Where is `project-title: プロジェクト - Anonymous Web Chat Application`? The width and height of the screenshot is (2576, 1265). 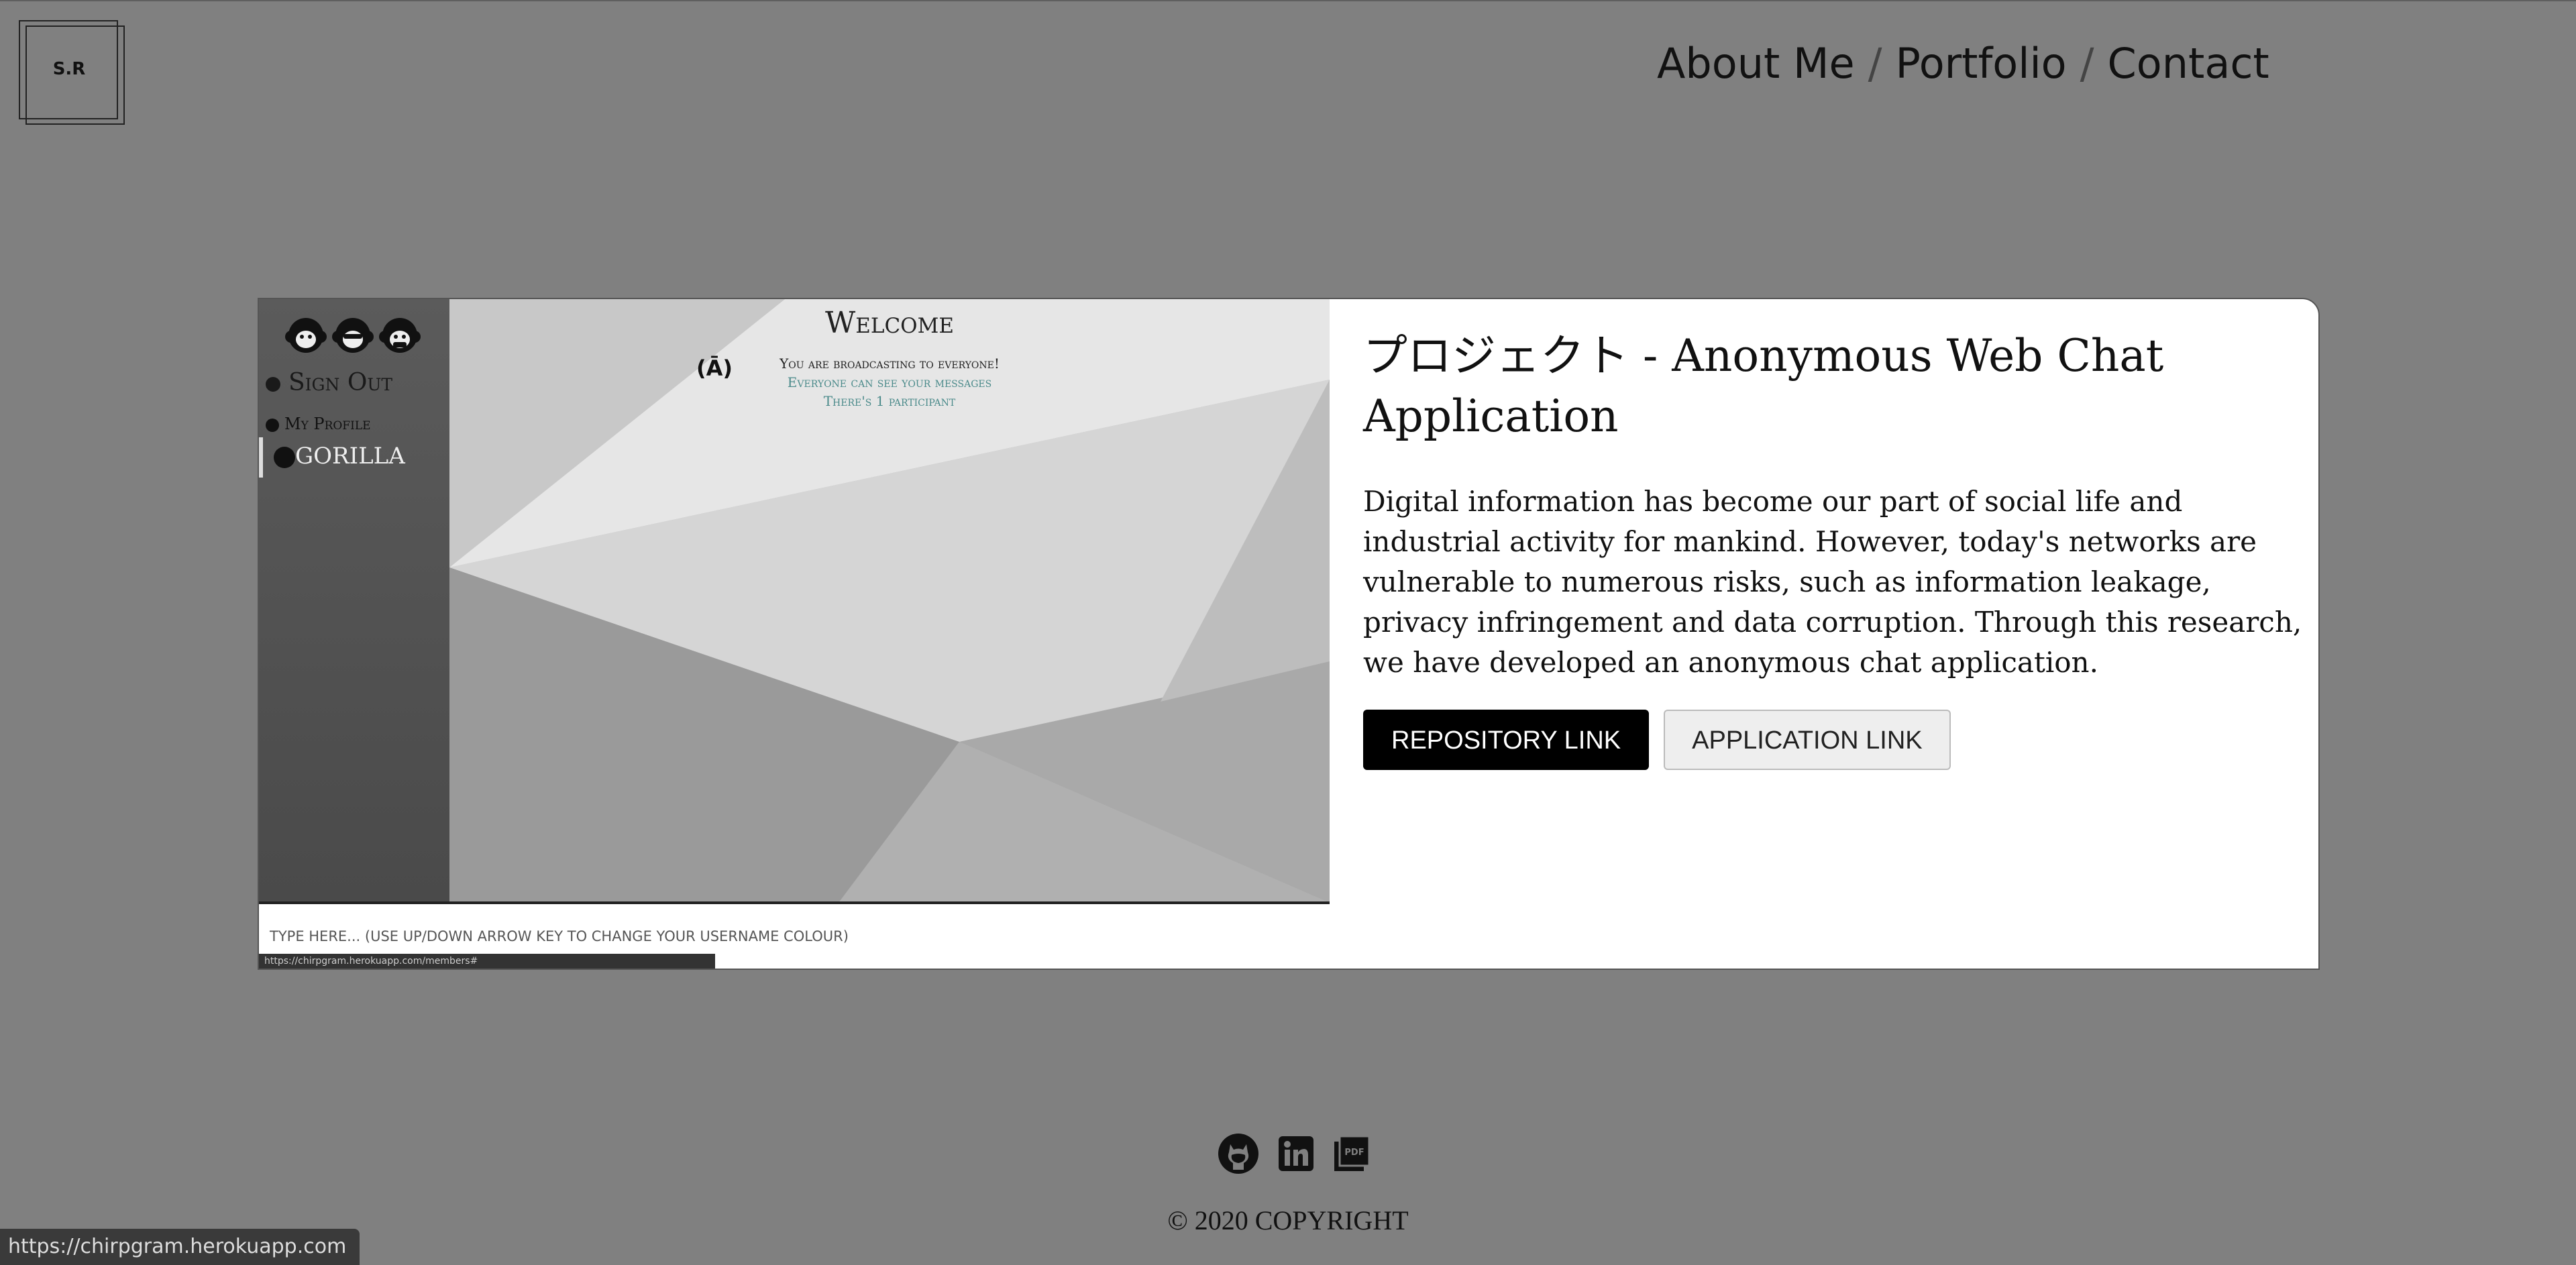
project-title: プロジェクト - Anonymous Web Chat Application is located at coordinates (1763, 386).